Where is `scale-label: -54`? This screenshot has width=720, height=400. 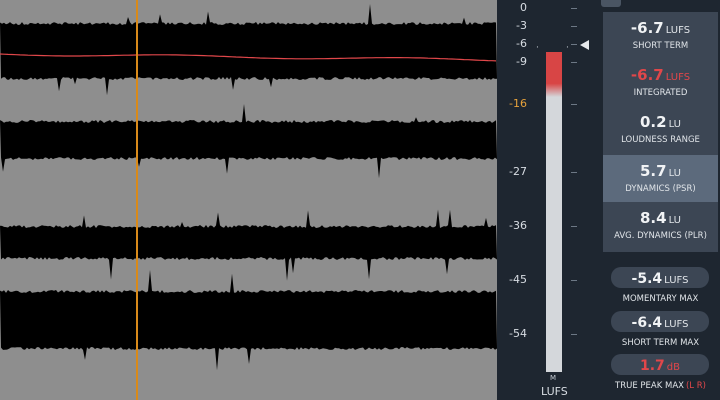
scale-label: -54 is located at coordinates (518, 333).